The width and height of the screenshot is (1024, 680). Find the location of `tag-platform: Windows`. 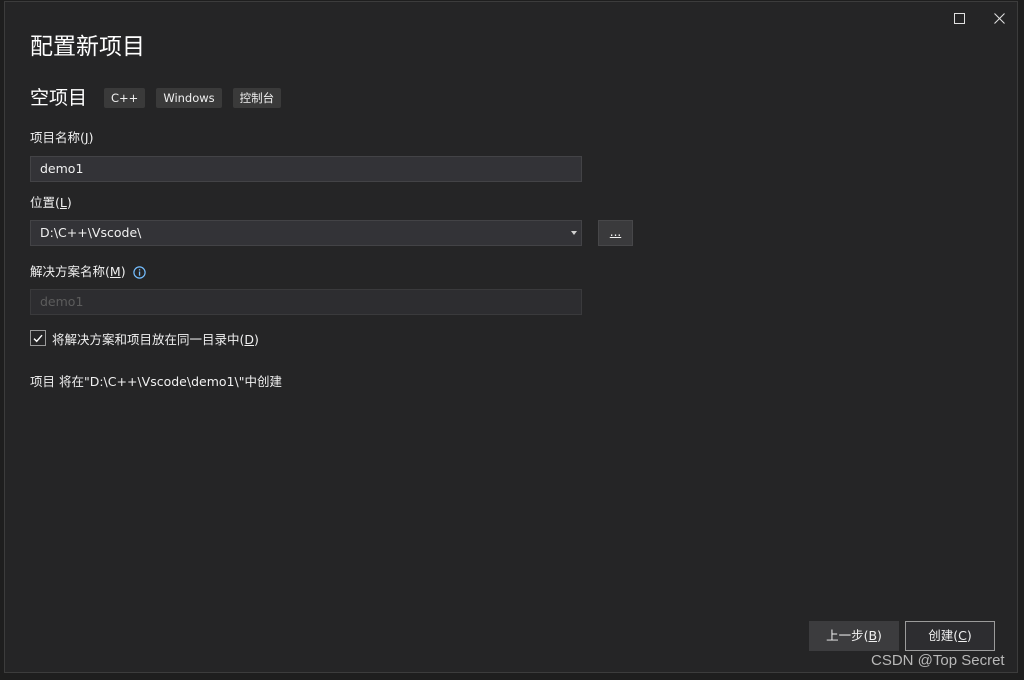

tag-platform: Windows is located at coordinates (189, 98).